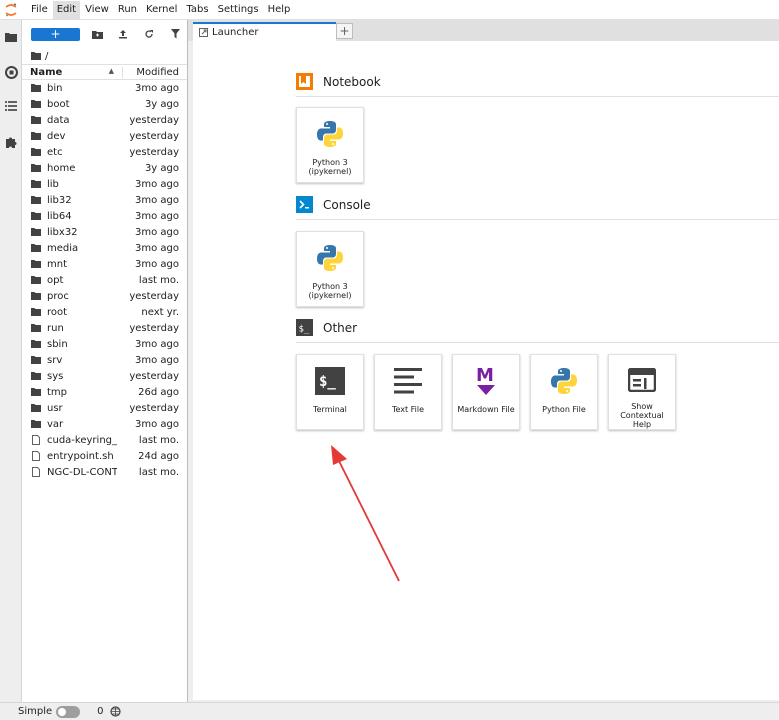 This screenshot has width=779, height=720. Describe the element at coordinates (161, 10) in the screenshot. I see `menu-kernel: Kernel` at that location.